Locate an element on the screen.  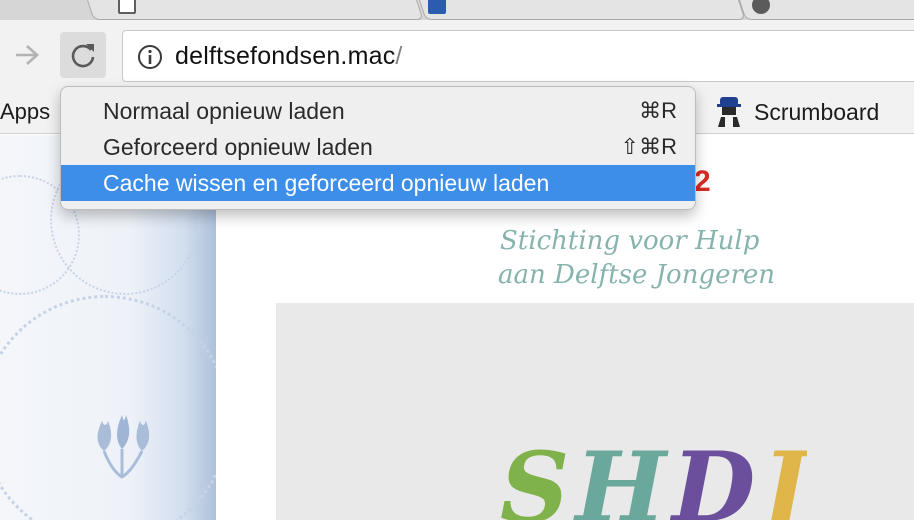
logo-letter: J is located at coordinates (784, 479).